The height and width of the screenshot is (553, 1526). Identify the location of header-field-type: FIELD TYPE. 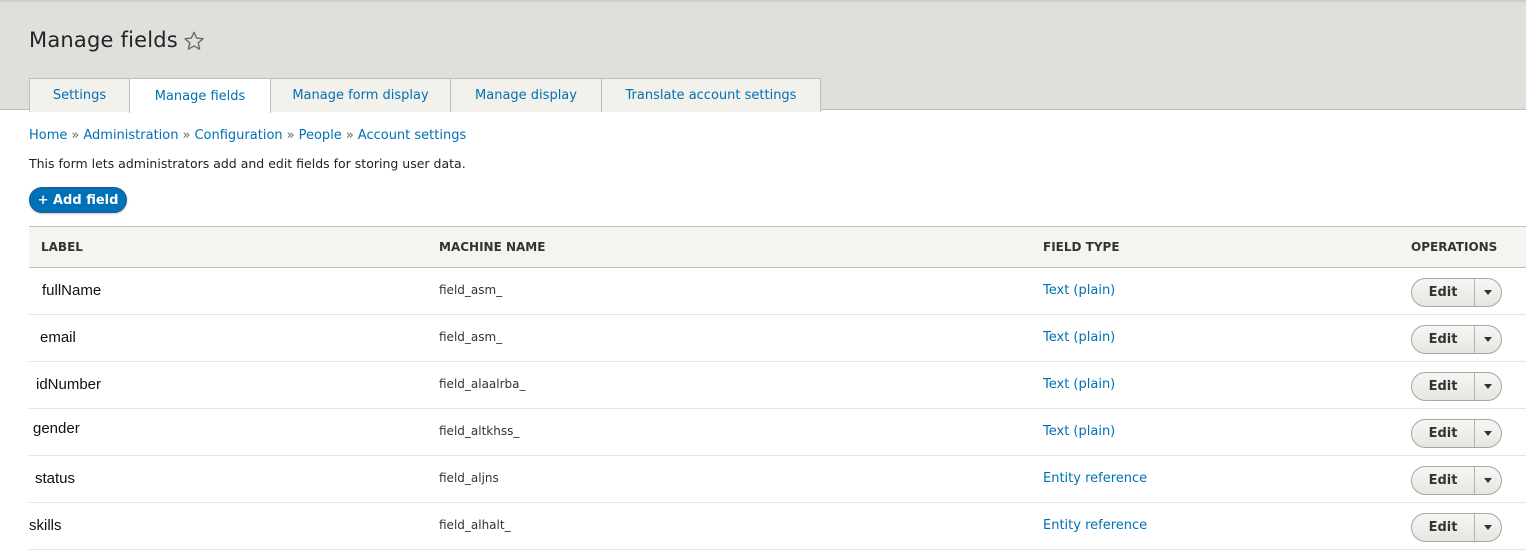
(1081, 247).